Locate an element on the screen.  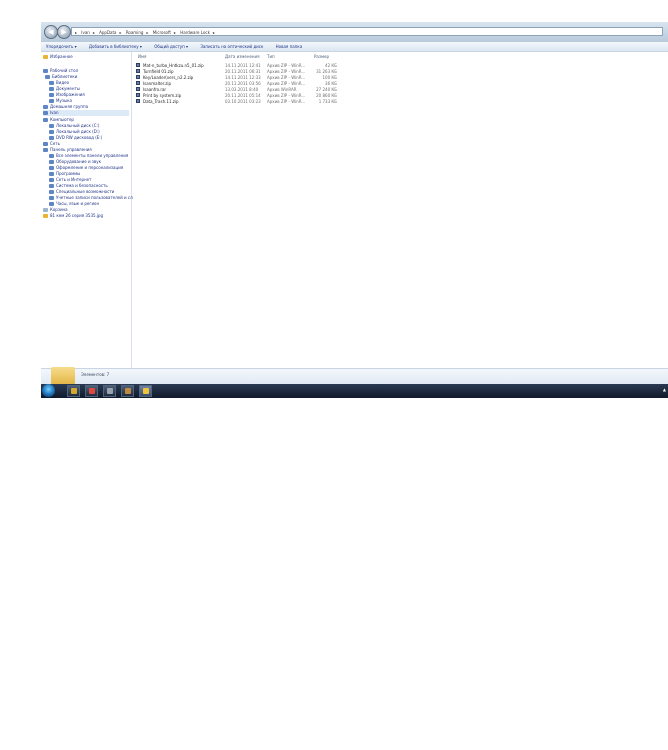
nav-item-label: Локальный диск (C:) is located at coordinates (78, 125).